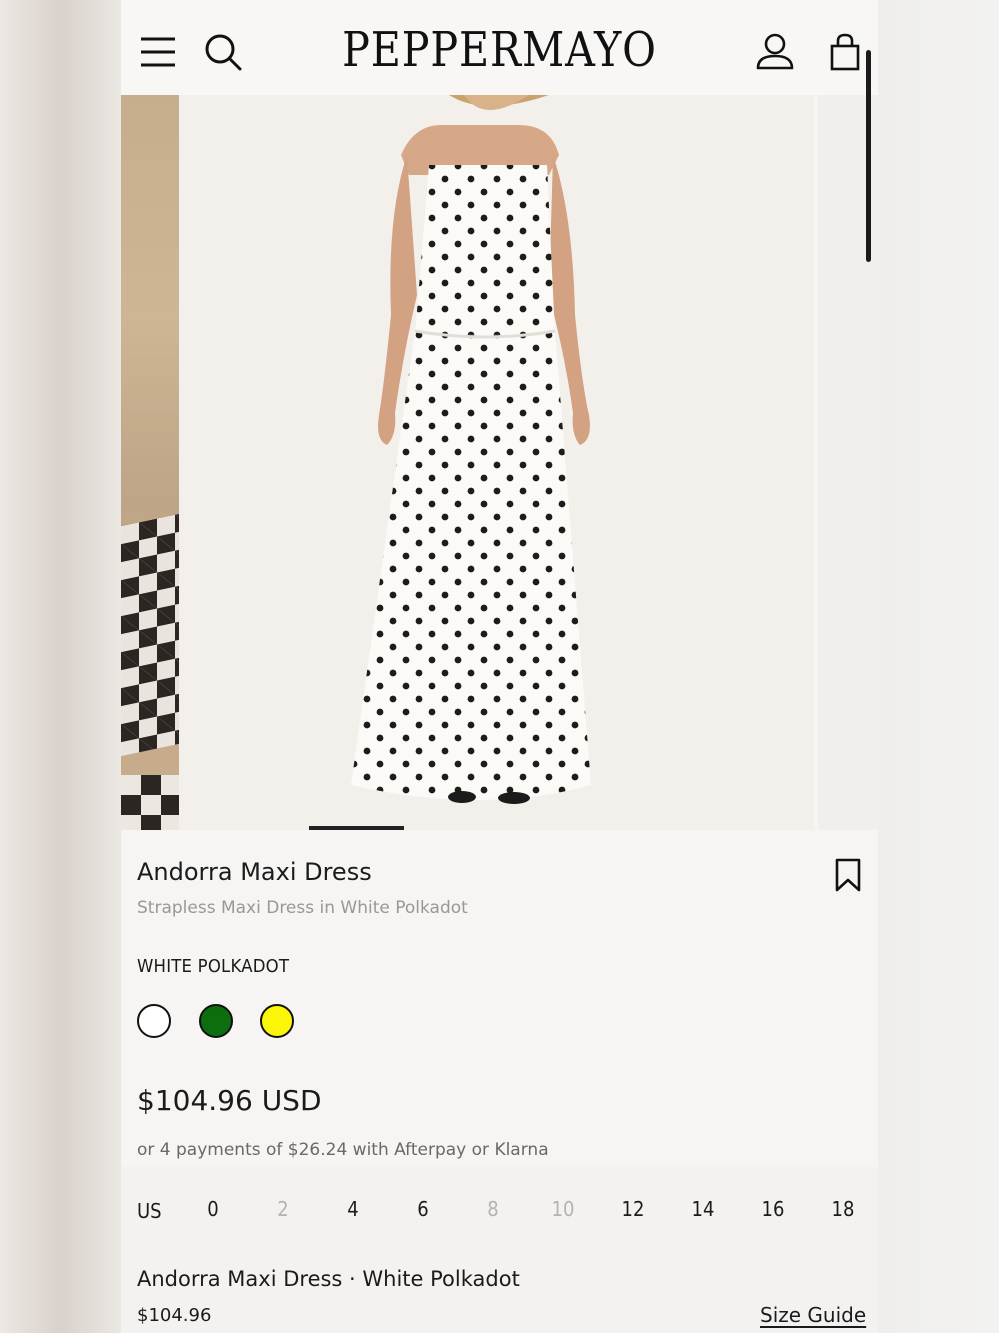 The image size is (999, 1333). What do you see at coordinates (938, 666) in the screenshot?
I see `background-right` at bounding box center [938, 666].